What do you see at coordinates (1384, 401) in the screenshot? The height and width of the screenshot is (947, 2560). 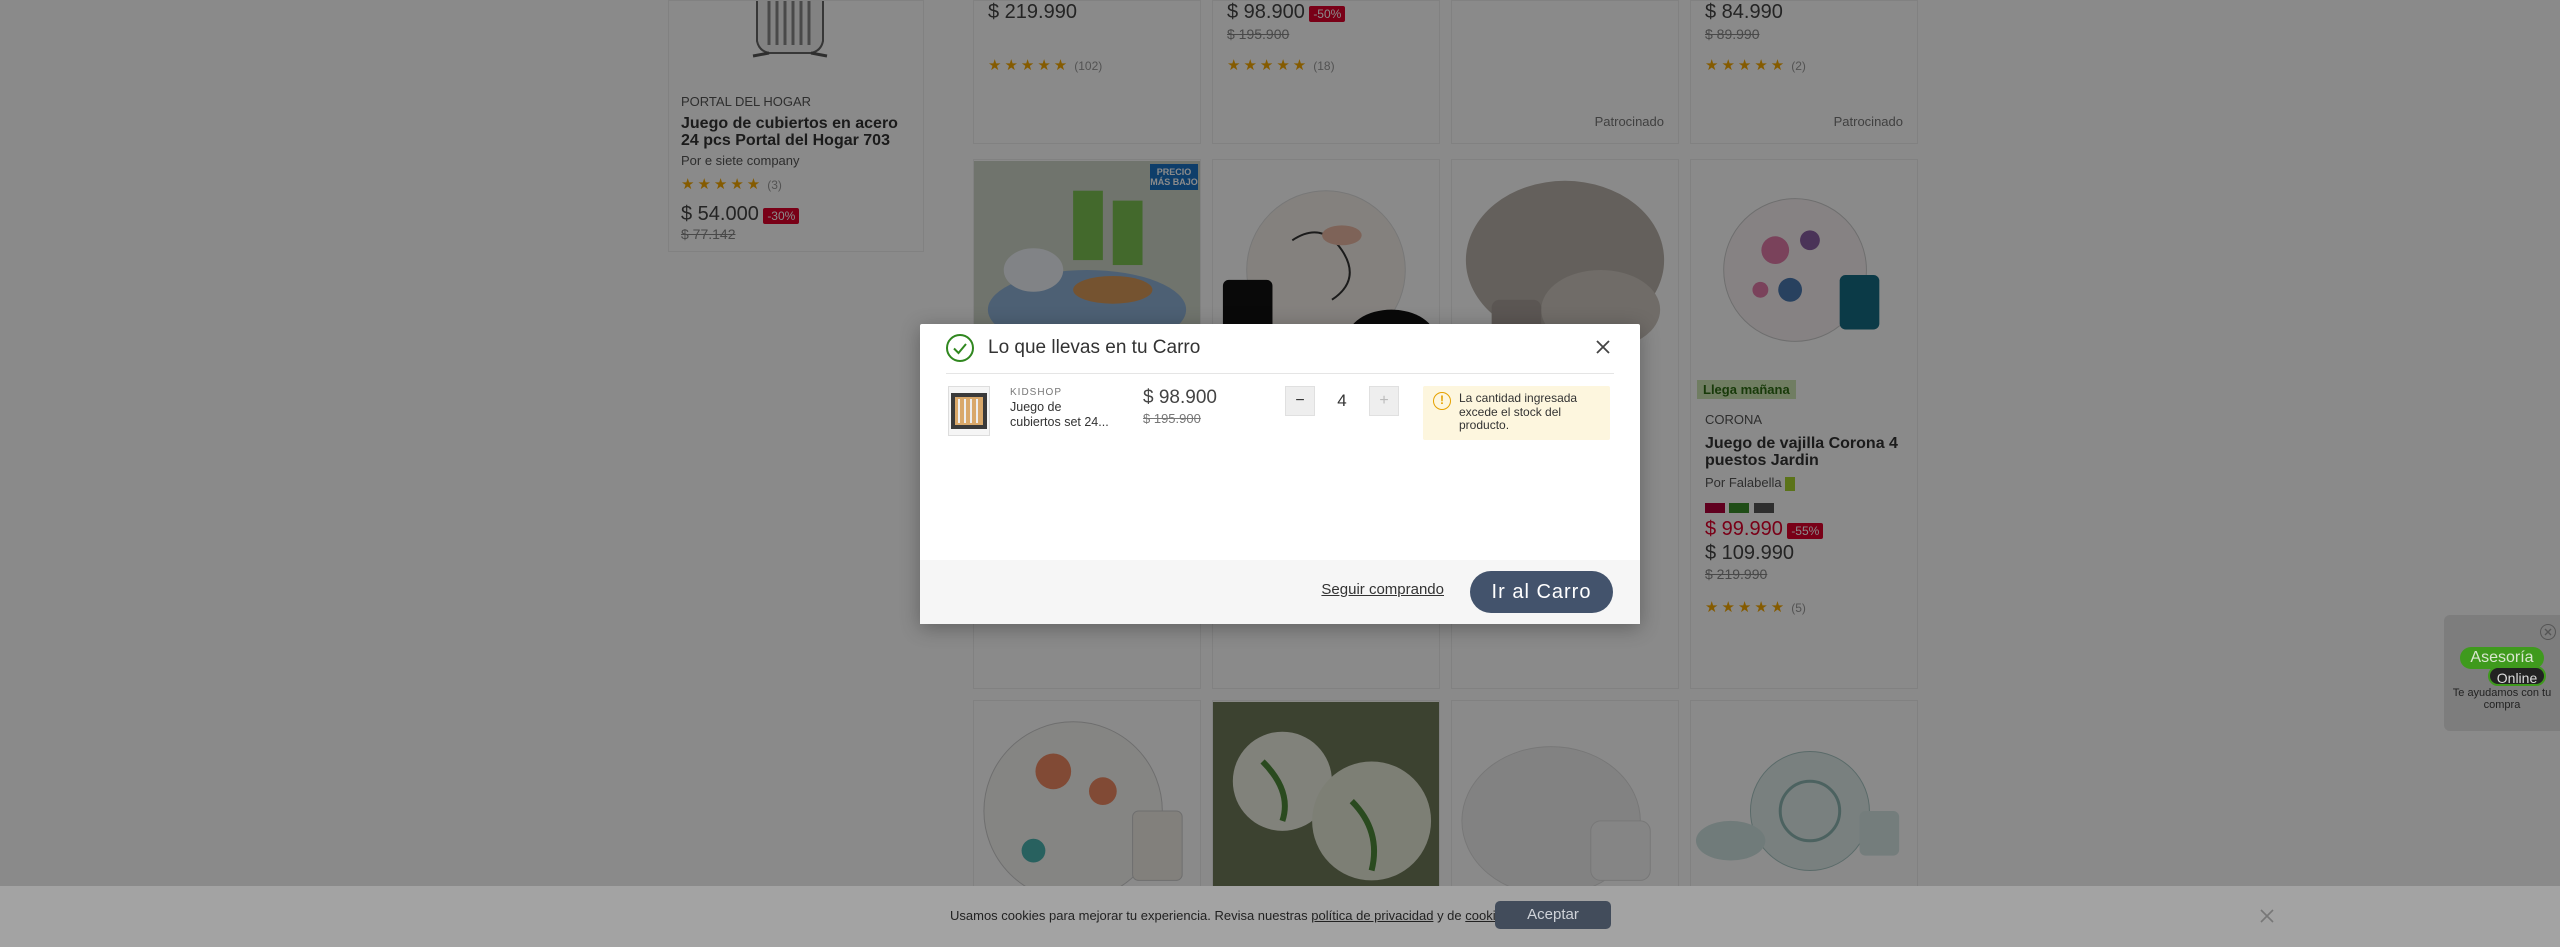 I see `quantity-increase-button: +` at bounding box center [1384, 401].